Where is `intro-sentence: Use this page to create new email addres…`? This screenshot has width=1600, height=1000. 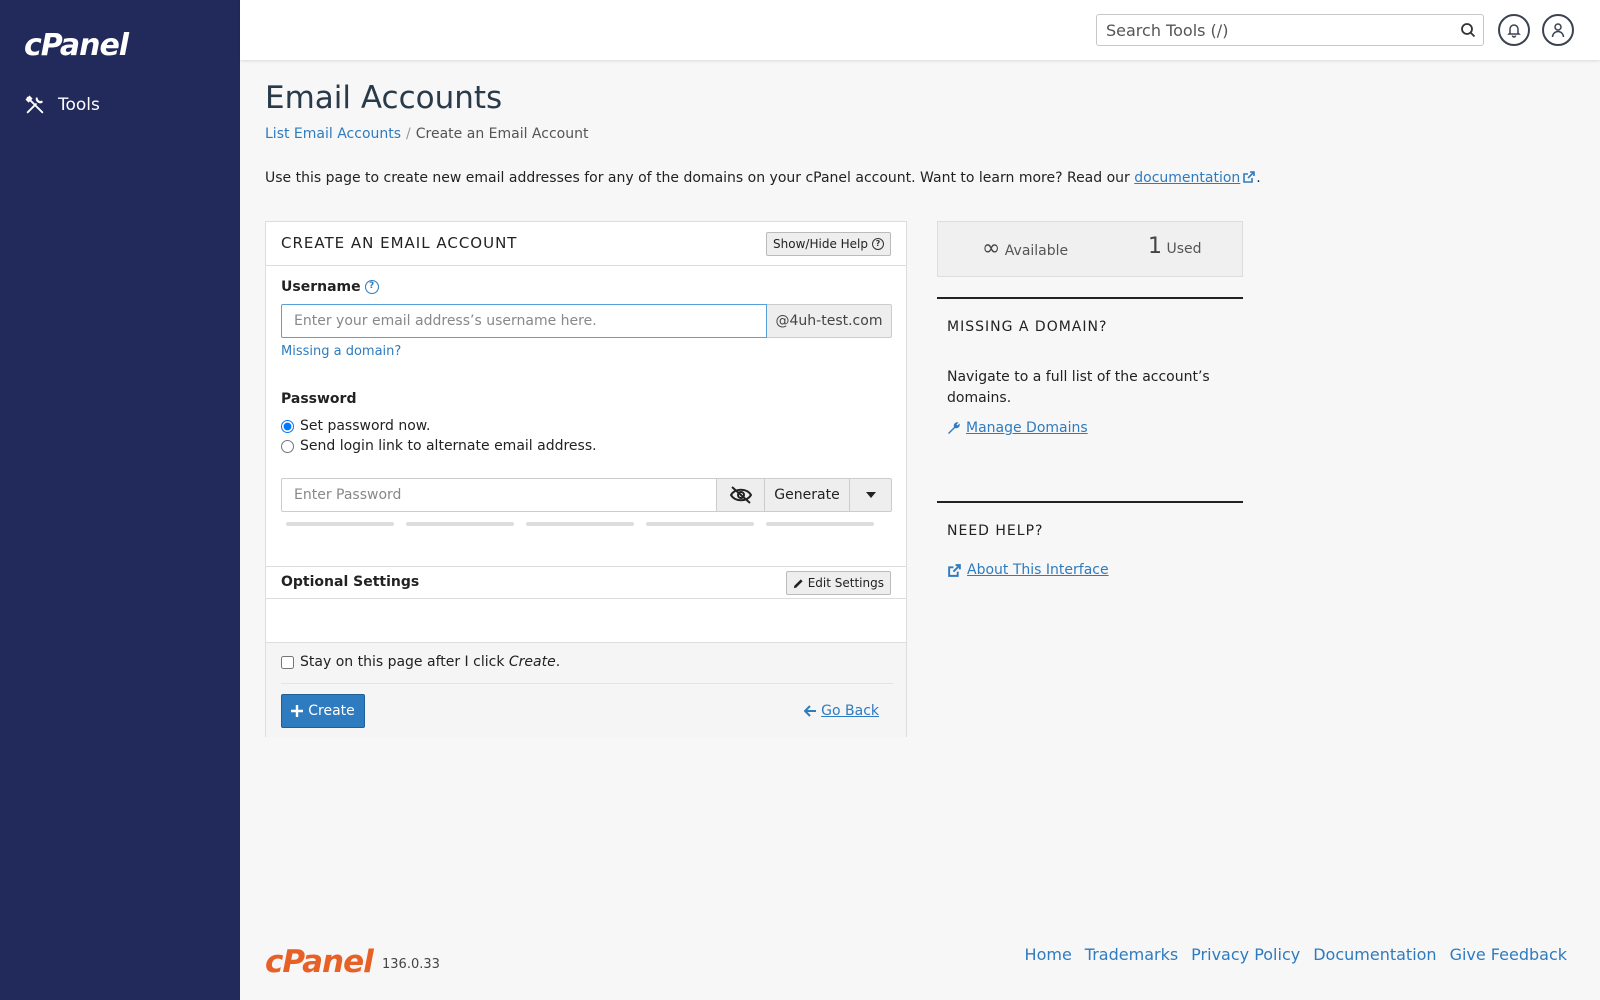
intro-sentence: Use this page to create new email addres… is located at coordinates (700, 178).